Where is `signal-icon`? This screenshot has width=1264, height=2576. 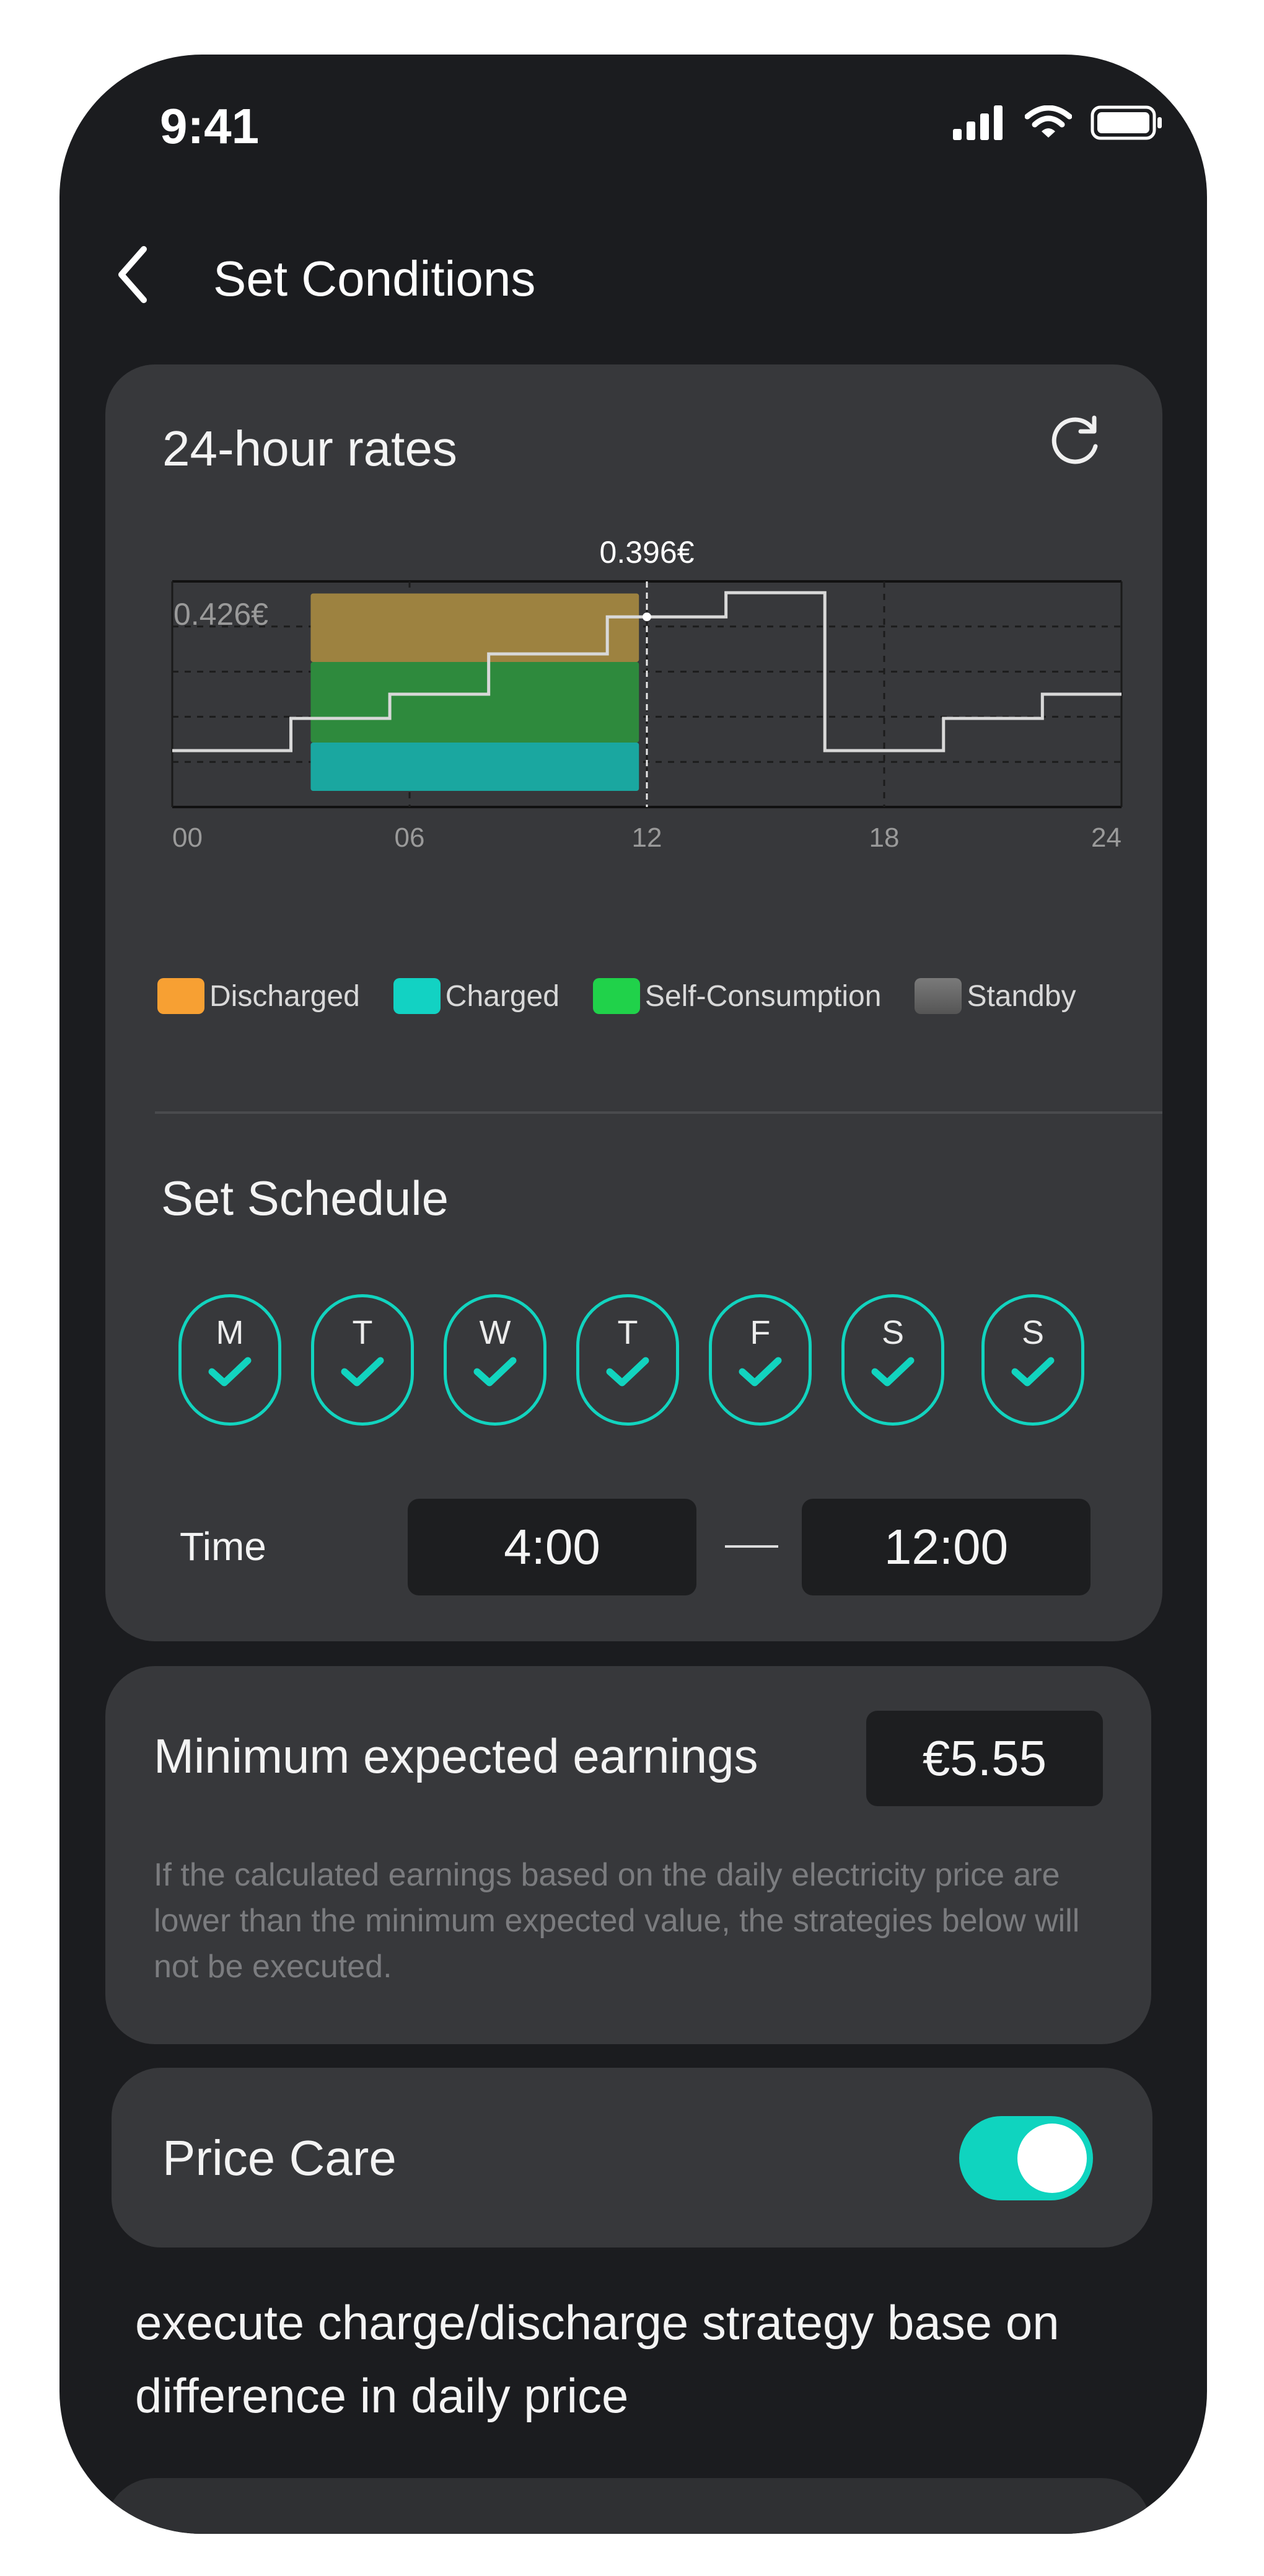
signal-icon is located at coordinates (978, 122).